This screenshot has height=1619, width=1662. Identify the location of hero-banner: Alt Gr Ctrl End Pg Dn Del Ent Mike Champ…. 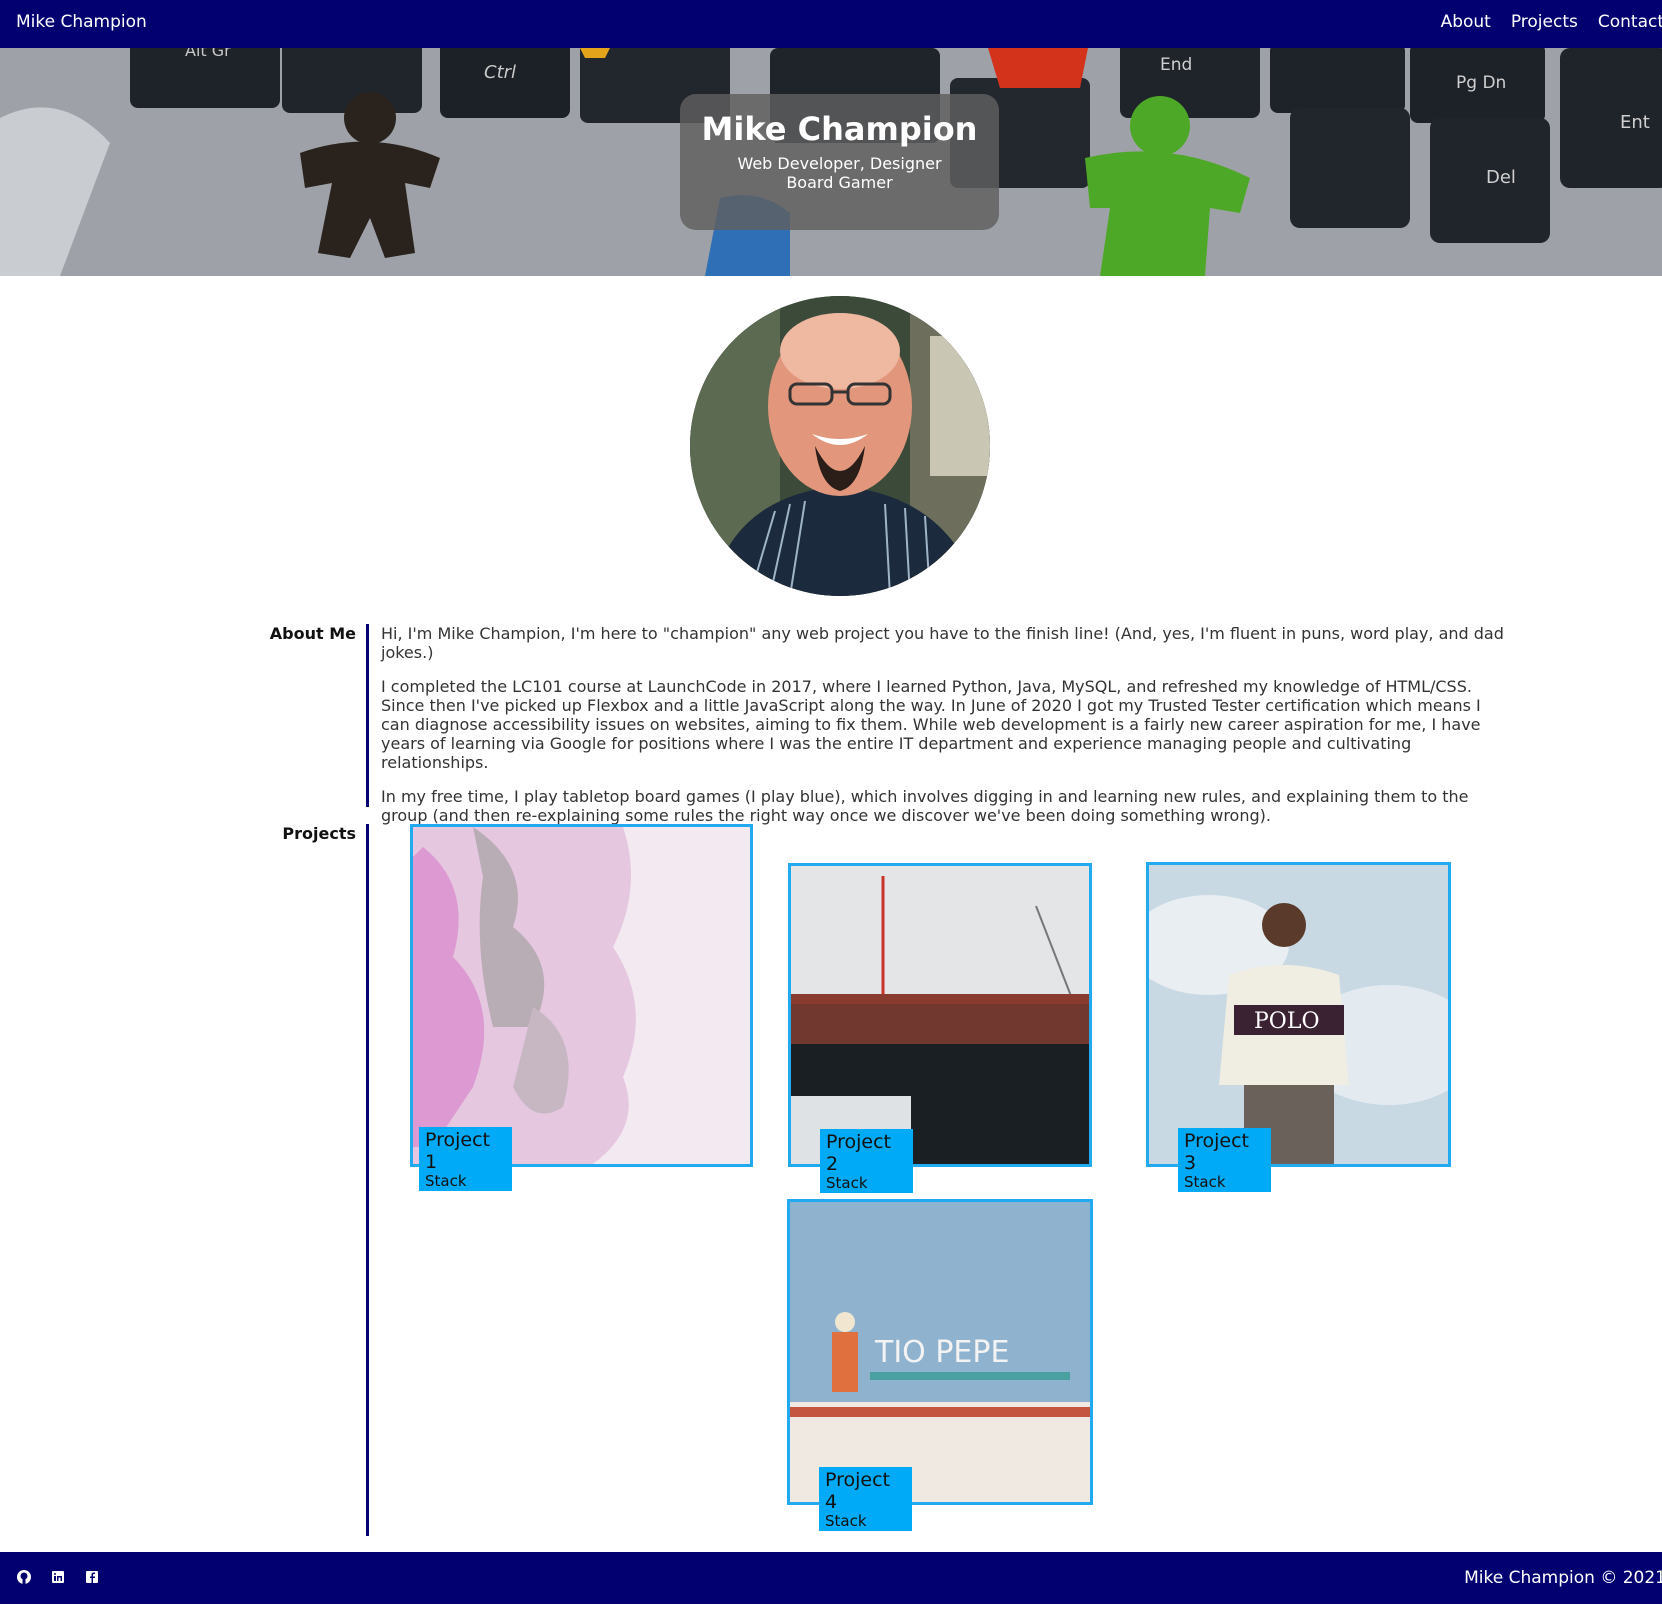
(831, 162).